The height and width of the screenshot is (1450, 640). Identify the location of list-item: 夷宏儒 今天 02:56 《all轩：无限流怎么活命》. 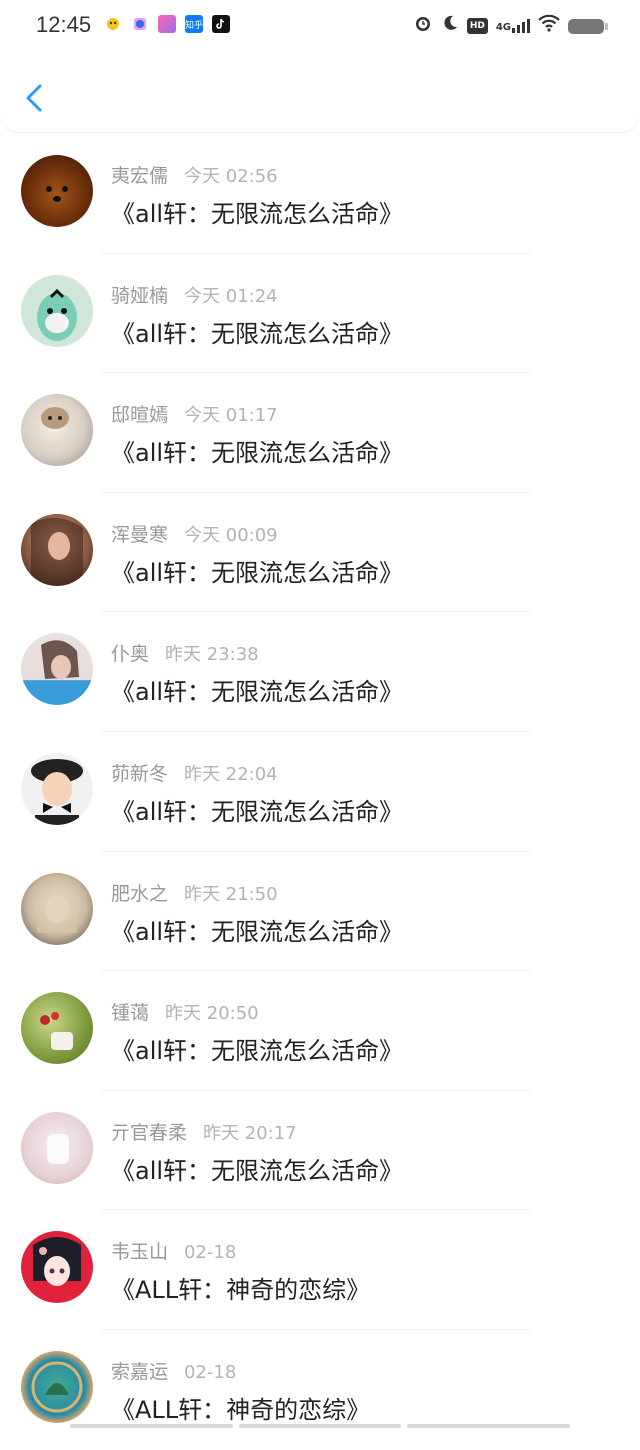
(320, 194).